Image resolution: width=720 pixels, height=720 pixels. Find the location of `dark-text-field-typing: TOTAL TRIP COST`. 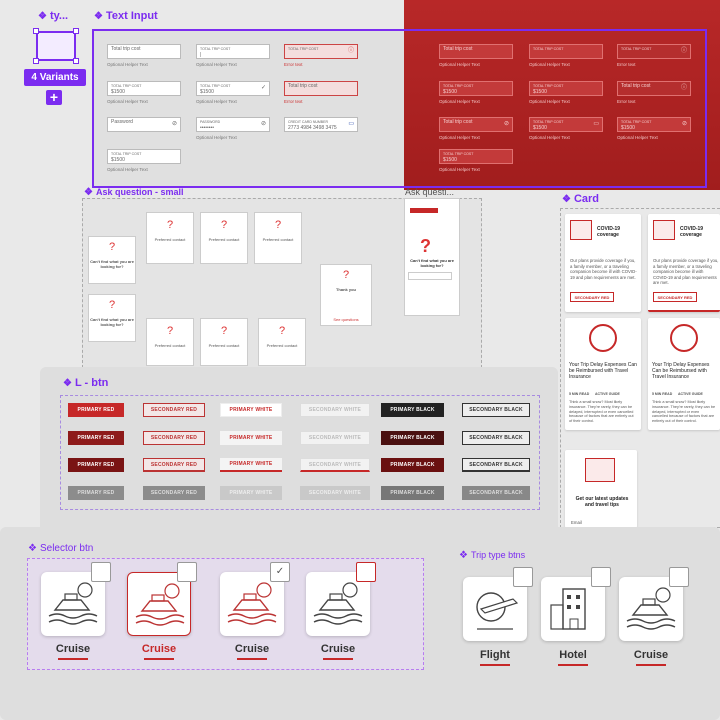

dark-text-field-typing: TOTAL TRIP COST is located at coordinates (566, 51).